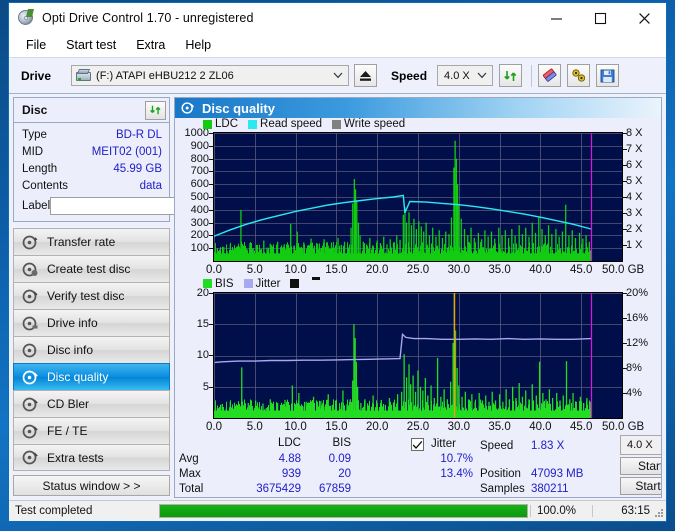 This screenshot has width=675, height=531. Describe the element at coordinates (198, 45) in the screenshot. I see `menu-item-help: Help` at that location.